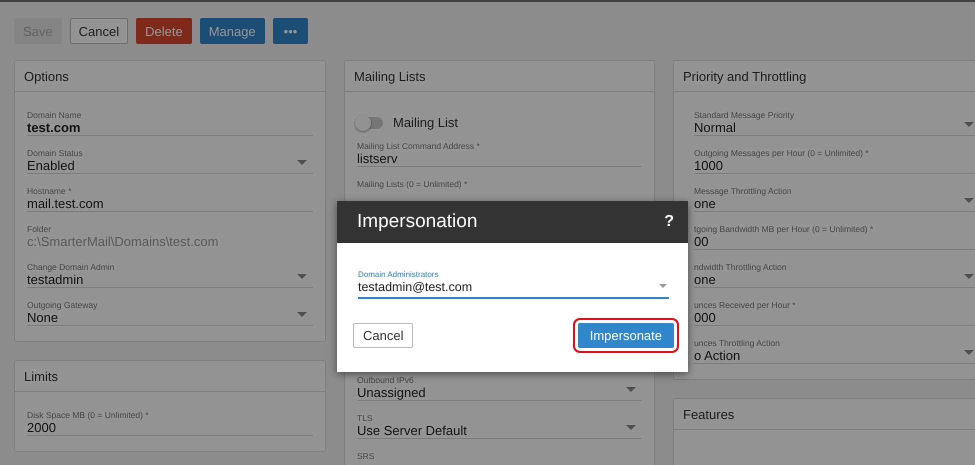 Image resolution: width=975 pixels, height=465 pixels. I want to click on input-field: Domain Name test.com, so click(170, 120).